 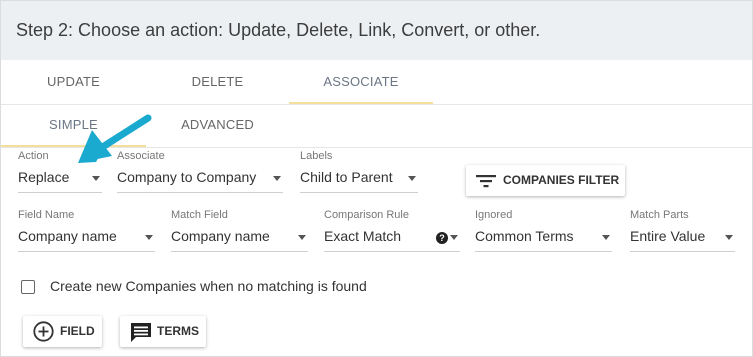 What do you see at coordinates (115, 138) in the screenshot?
I see `annotation-arrow-icon` at bounding box center [115, 138].